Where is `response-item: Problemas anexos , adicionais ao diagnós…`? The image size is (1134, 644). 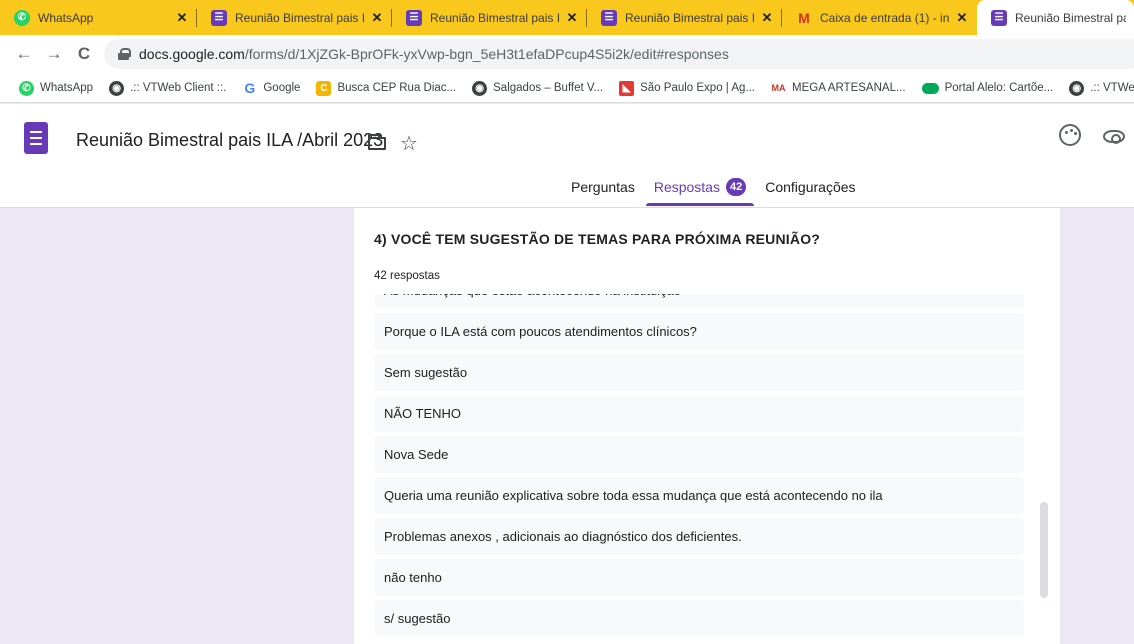
response-item: Problemas anexos , adicionais ao diagnós… is located at coordinates (699, 536).